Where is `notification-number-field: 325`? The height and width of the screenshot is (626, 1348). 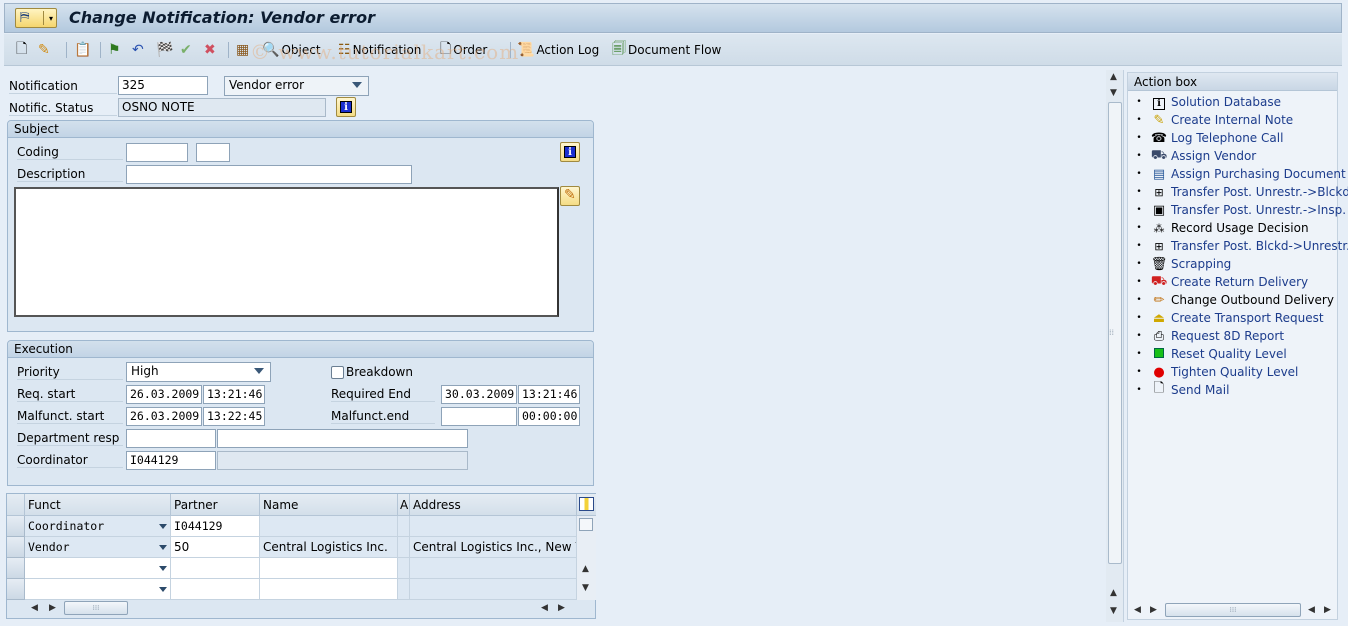
notification-number-field: 325 is located at coordinates (163, 85).